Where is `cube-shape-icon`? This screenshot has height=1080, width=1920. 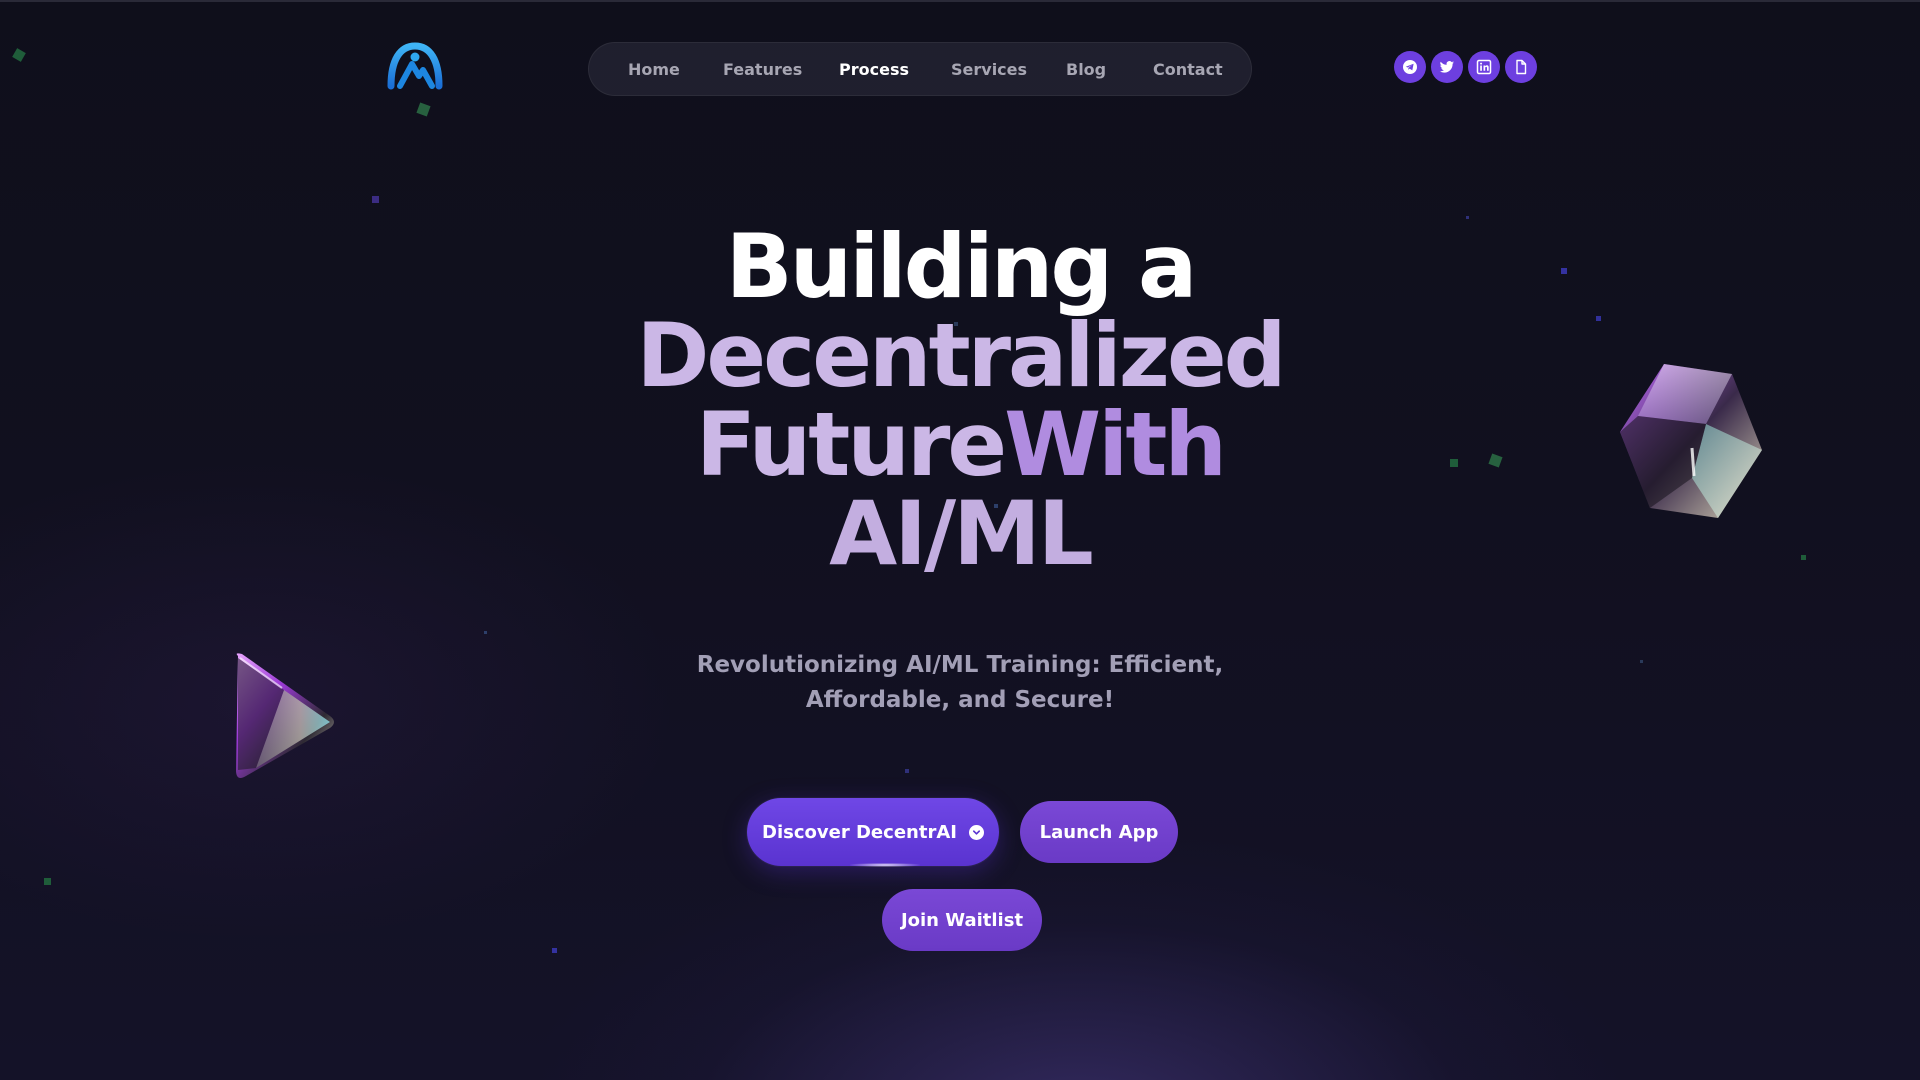
cube-shape-icon is located at coordinates (1691, 441).